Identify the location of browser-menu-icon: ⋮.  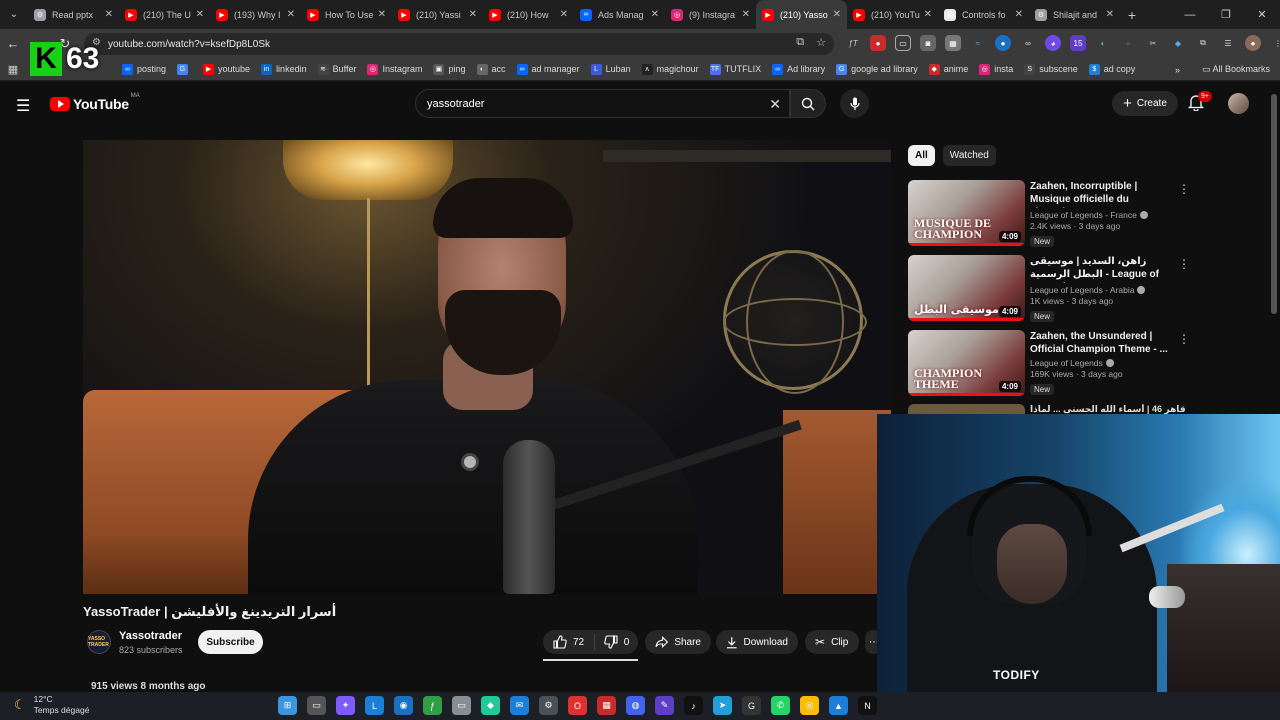
(1275, 43).